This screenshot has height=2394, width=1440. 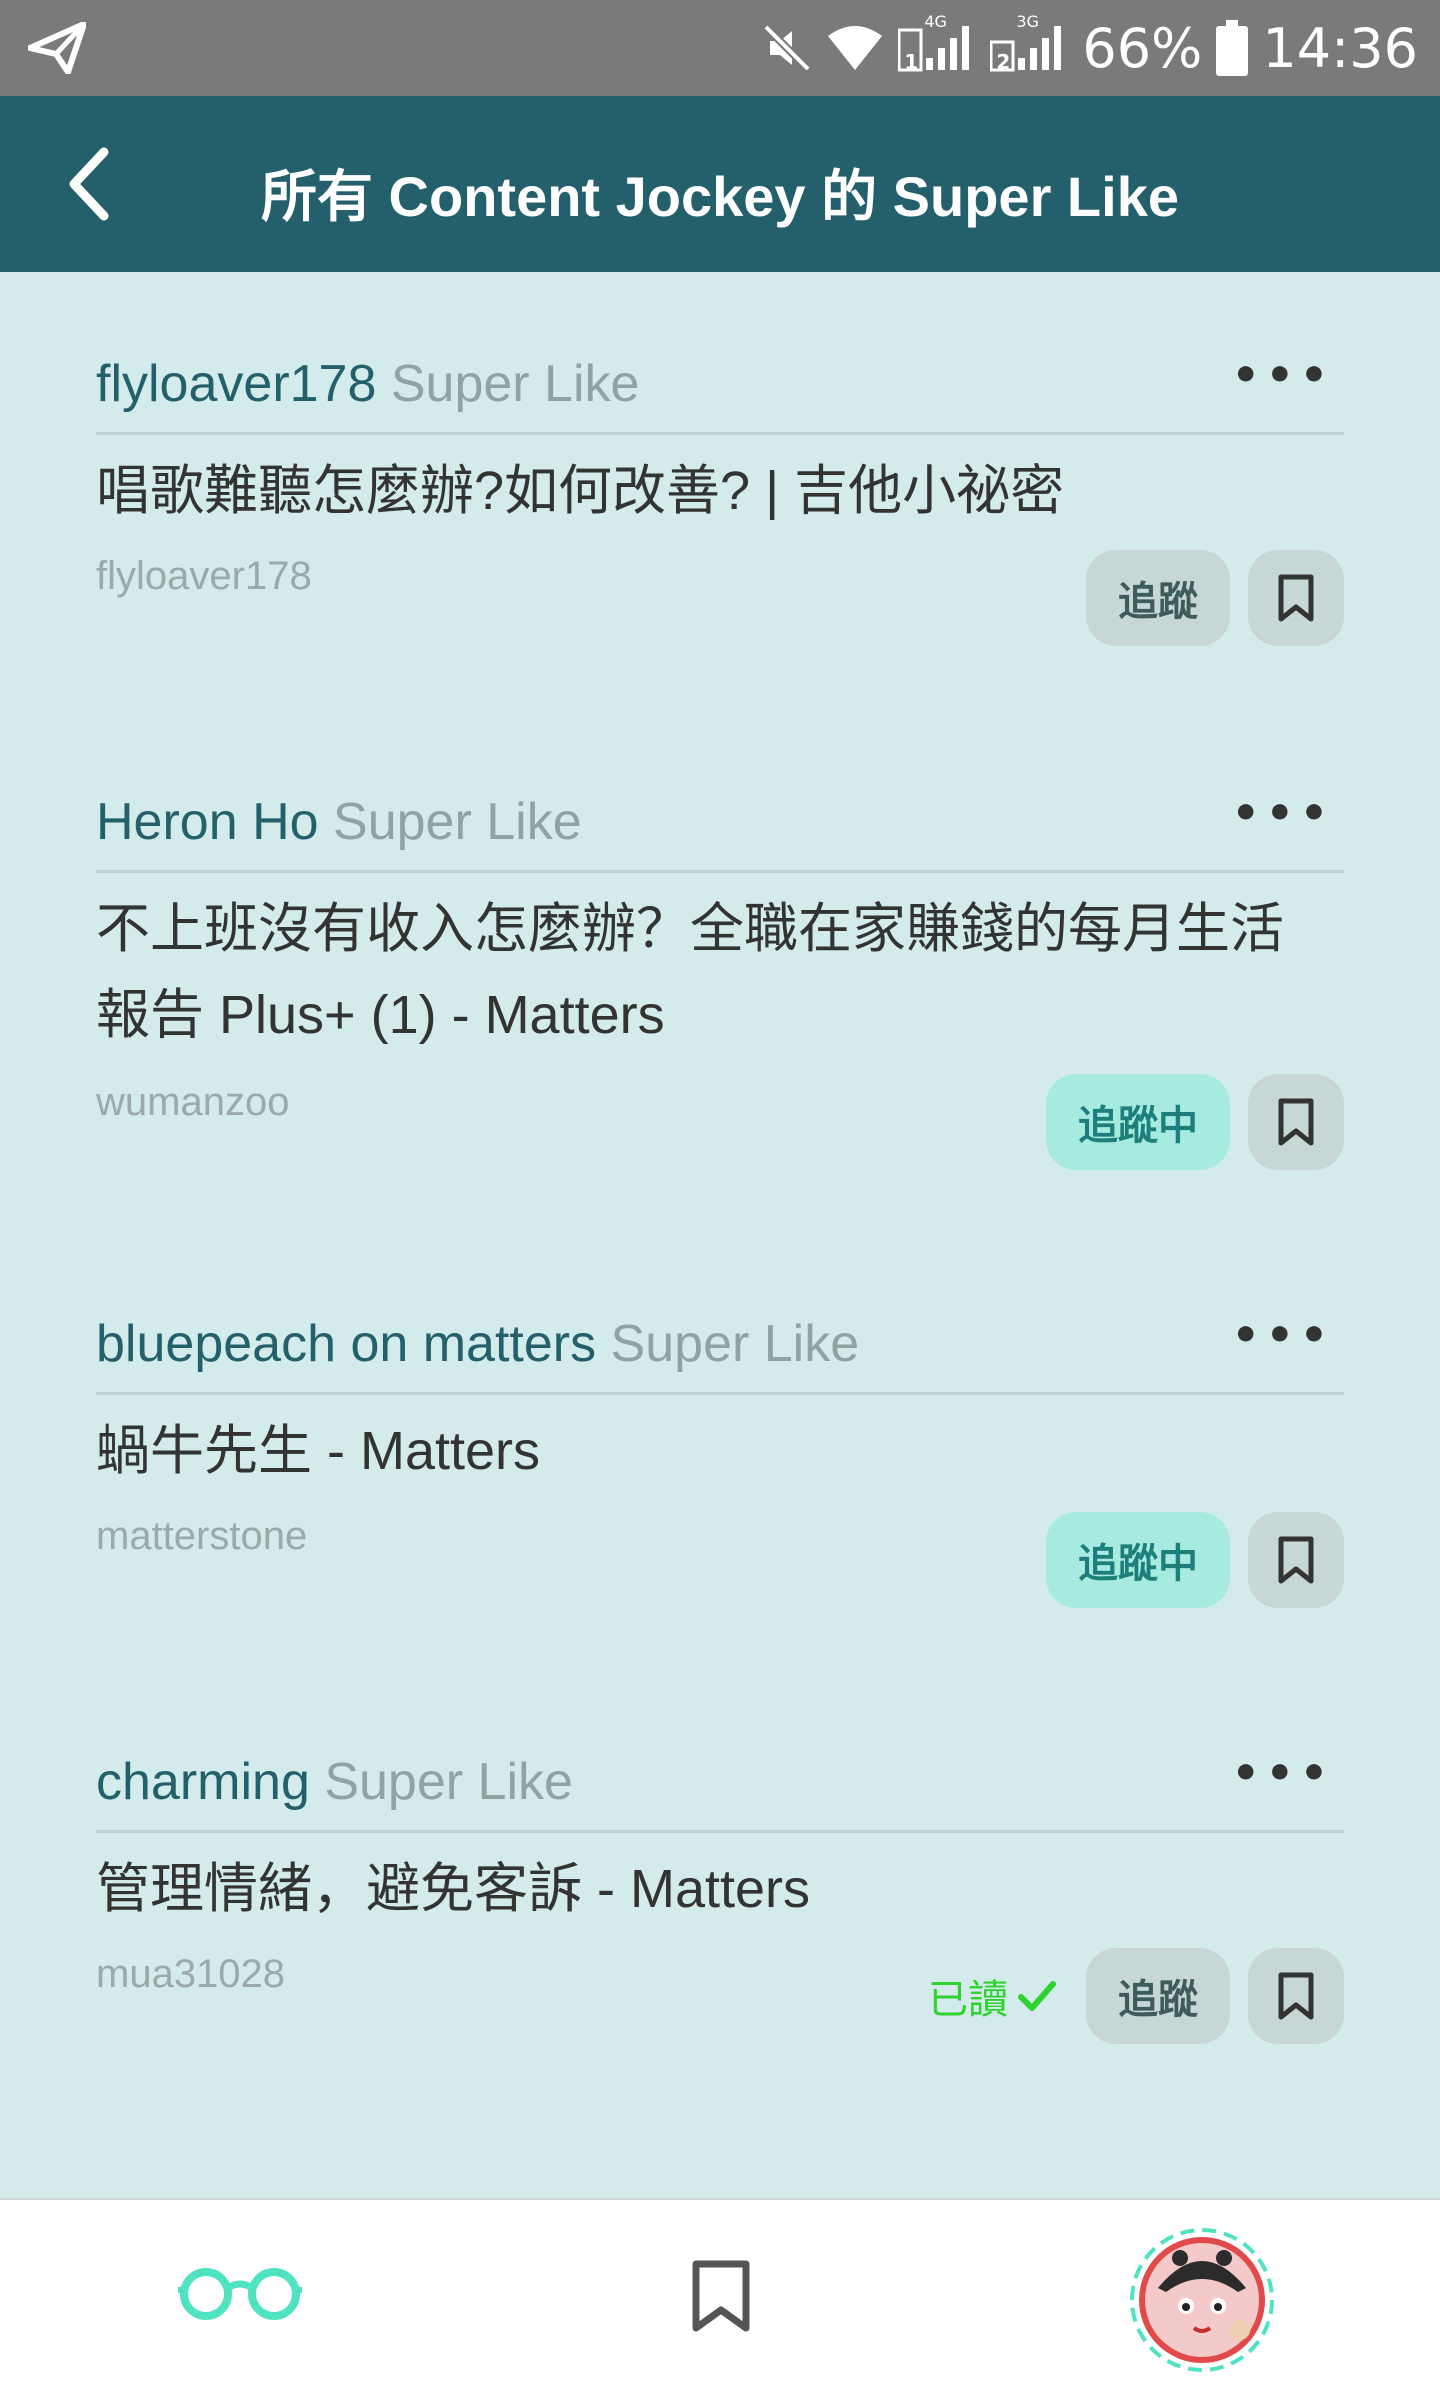 What do you see at coordinates (236, 384) in the screenshot?
I see `liker-name: flyloaver178` at bounding box center [236, 384].